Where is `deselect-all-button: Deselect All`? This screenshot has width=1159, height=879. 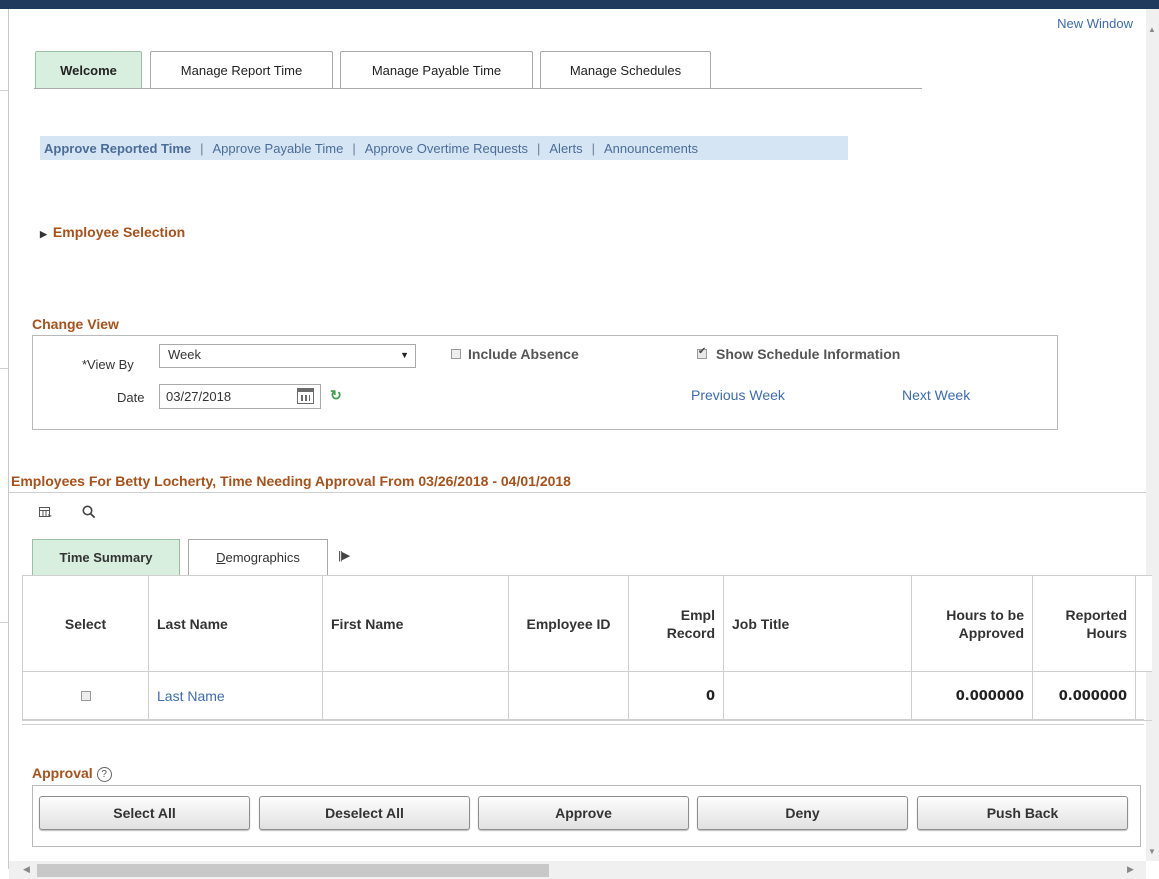 deselect-all-button: Deselect All is located at coordinates (364, 813).